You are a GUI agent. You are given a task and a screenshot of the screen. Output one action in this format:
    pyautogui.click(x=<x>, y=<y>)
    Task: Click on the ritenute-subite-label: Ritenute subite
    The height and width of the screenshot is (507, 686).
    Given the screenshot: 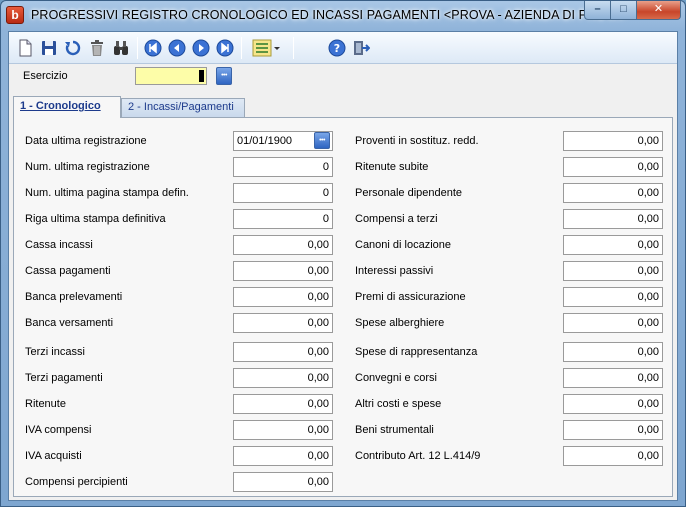 What is the action you would take?
    pyautogui.click(x=392, y=167)
    